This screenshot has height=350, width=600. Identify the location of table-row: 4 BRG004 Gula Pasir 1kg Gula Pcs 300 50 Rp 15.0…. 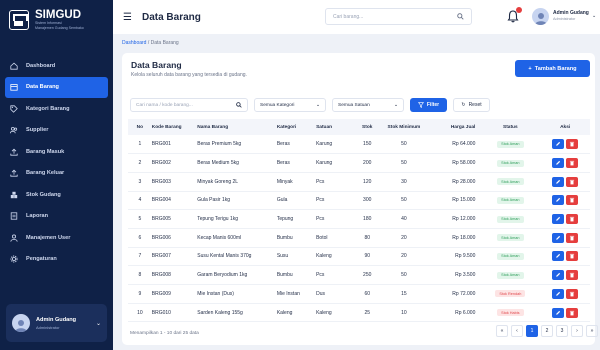
(359, 201).